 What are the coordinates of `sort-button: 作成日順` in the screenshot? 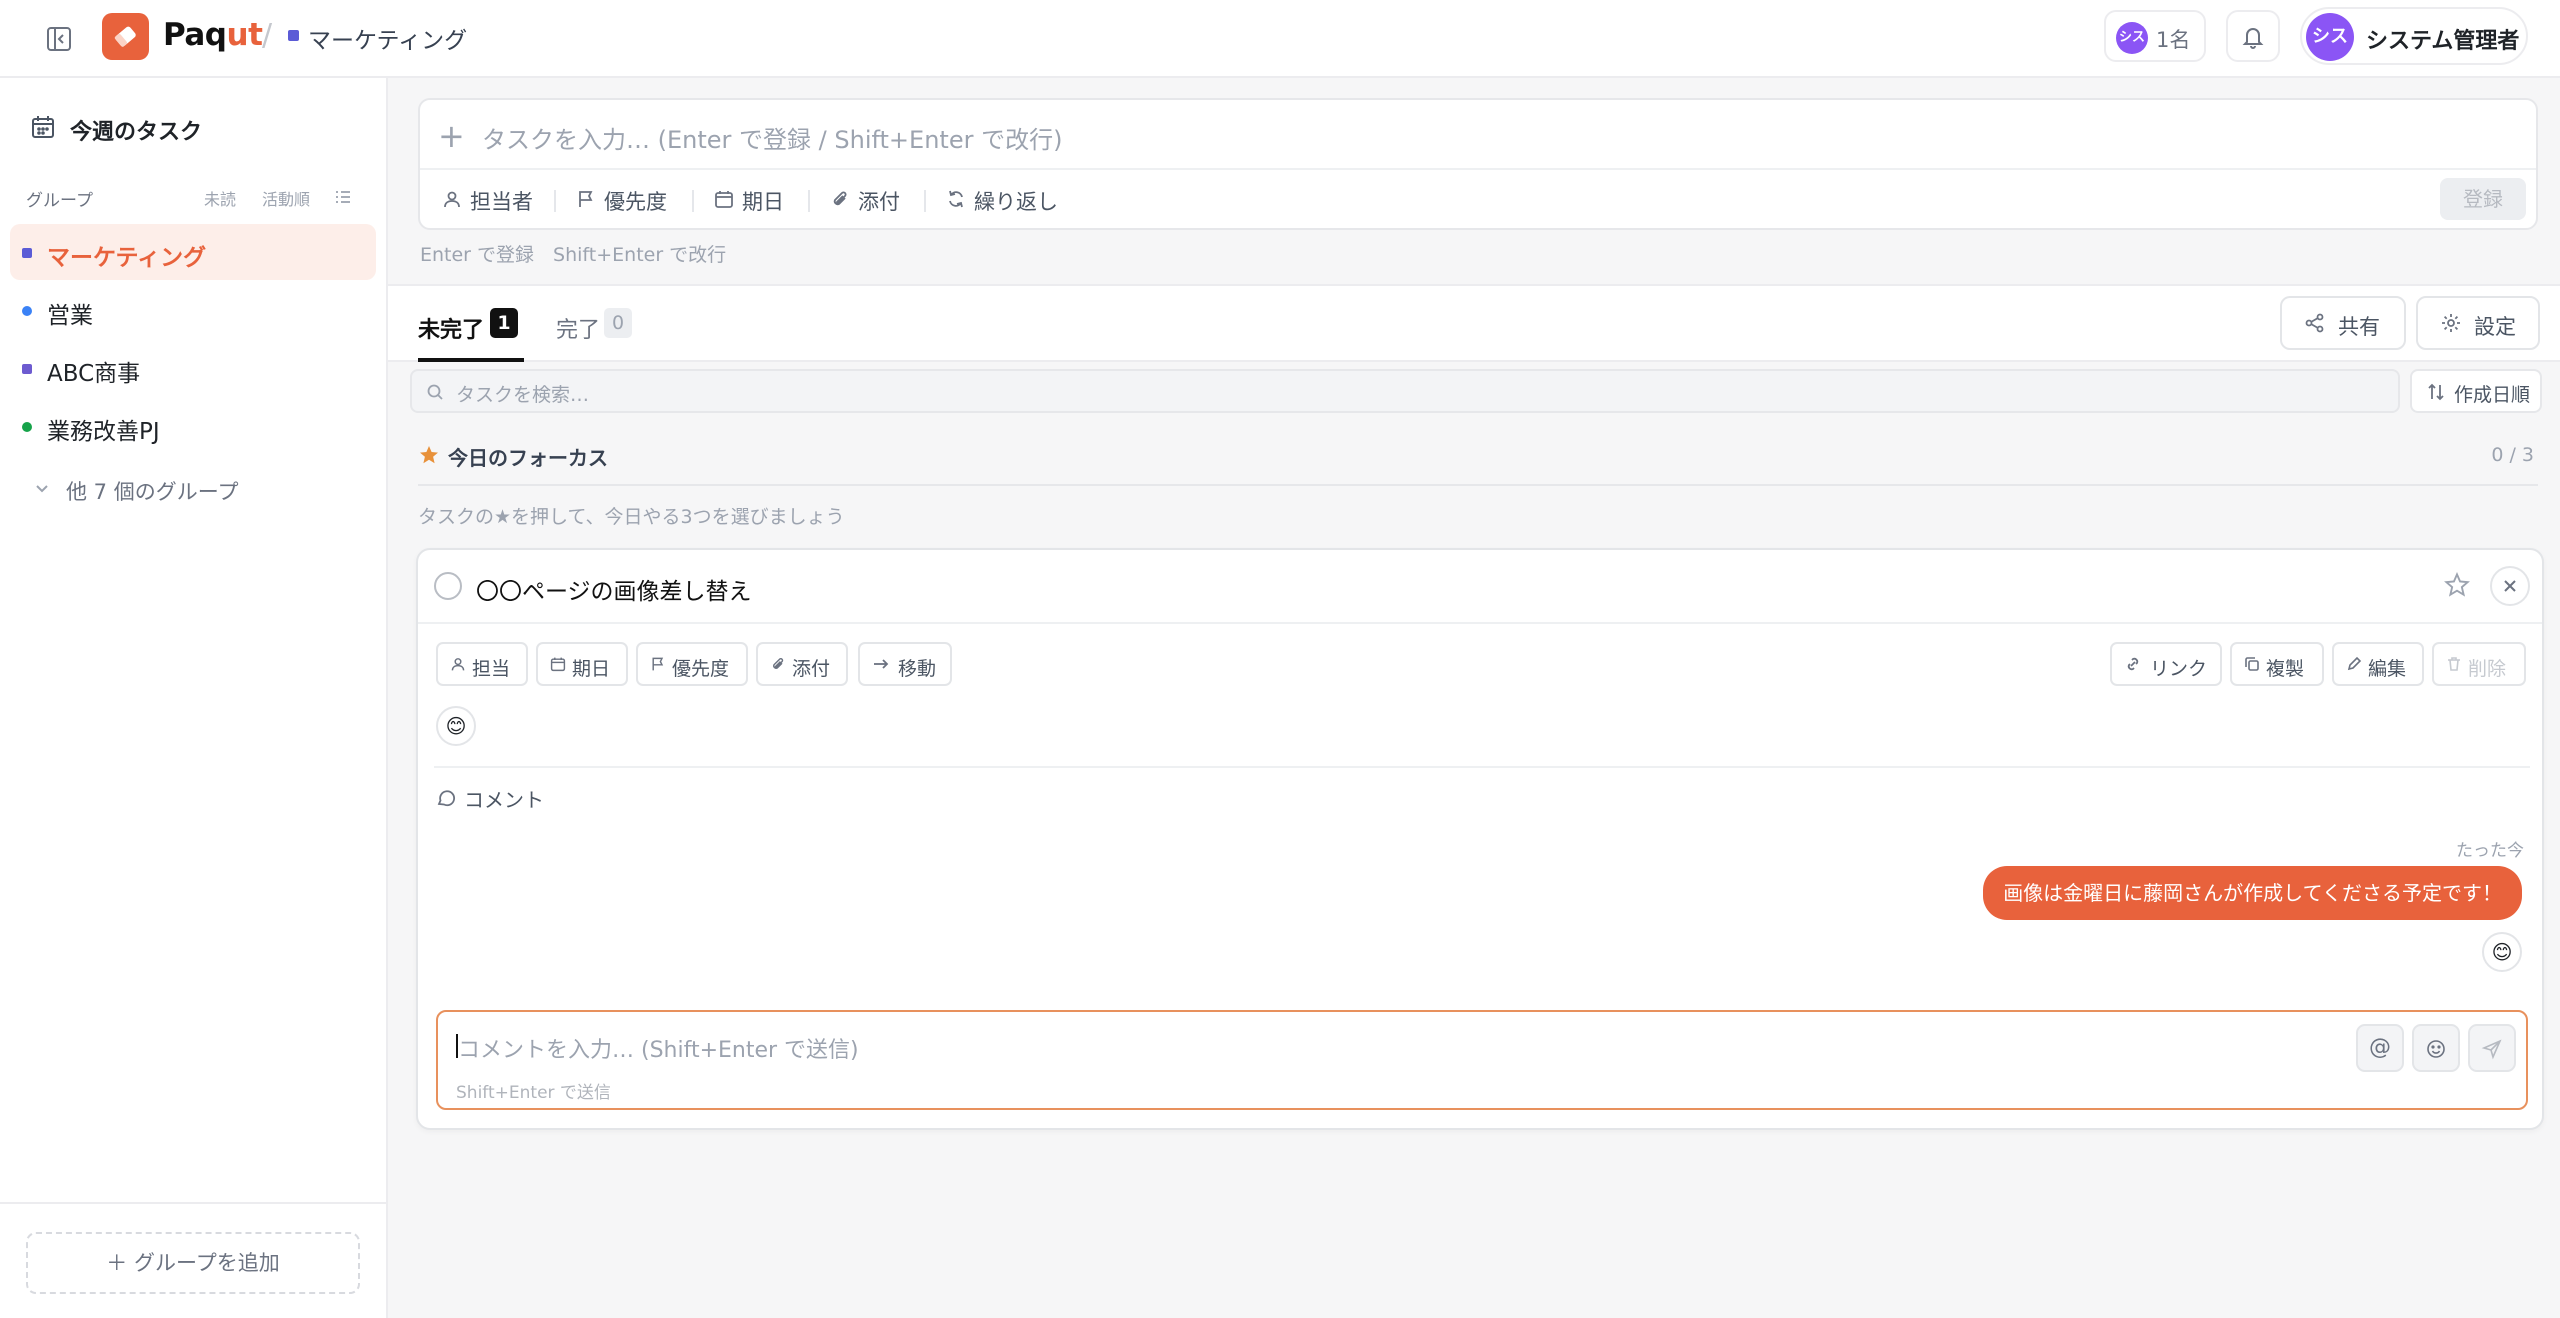 It's located at (2476, 391).